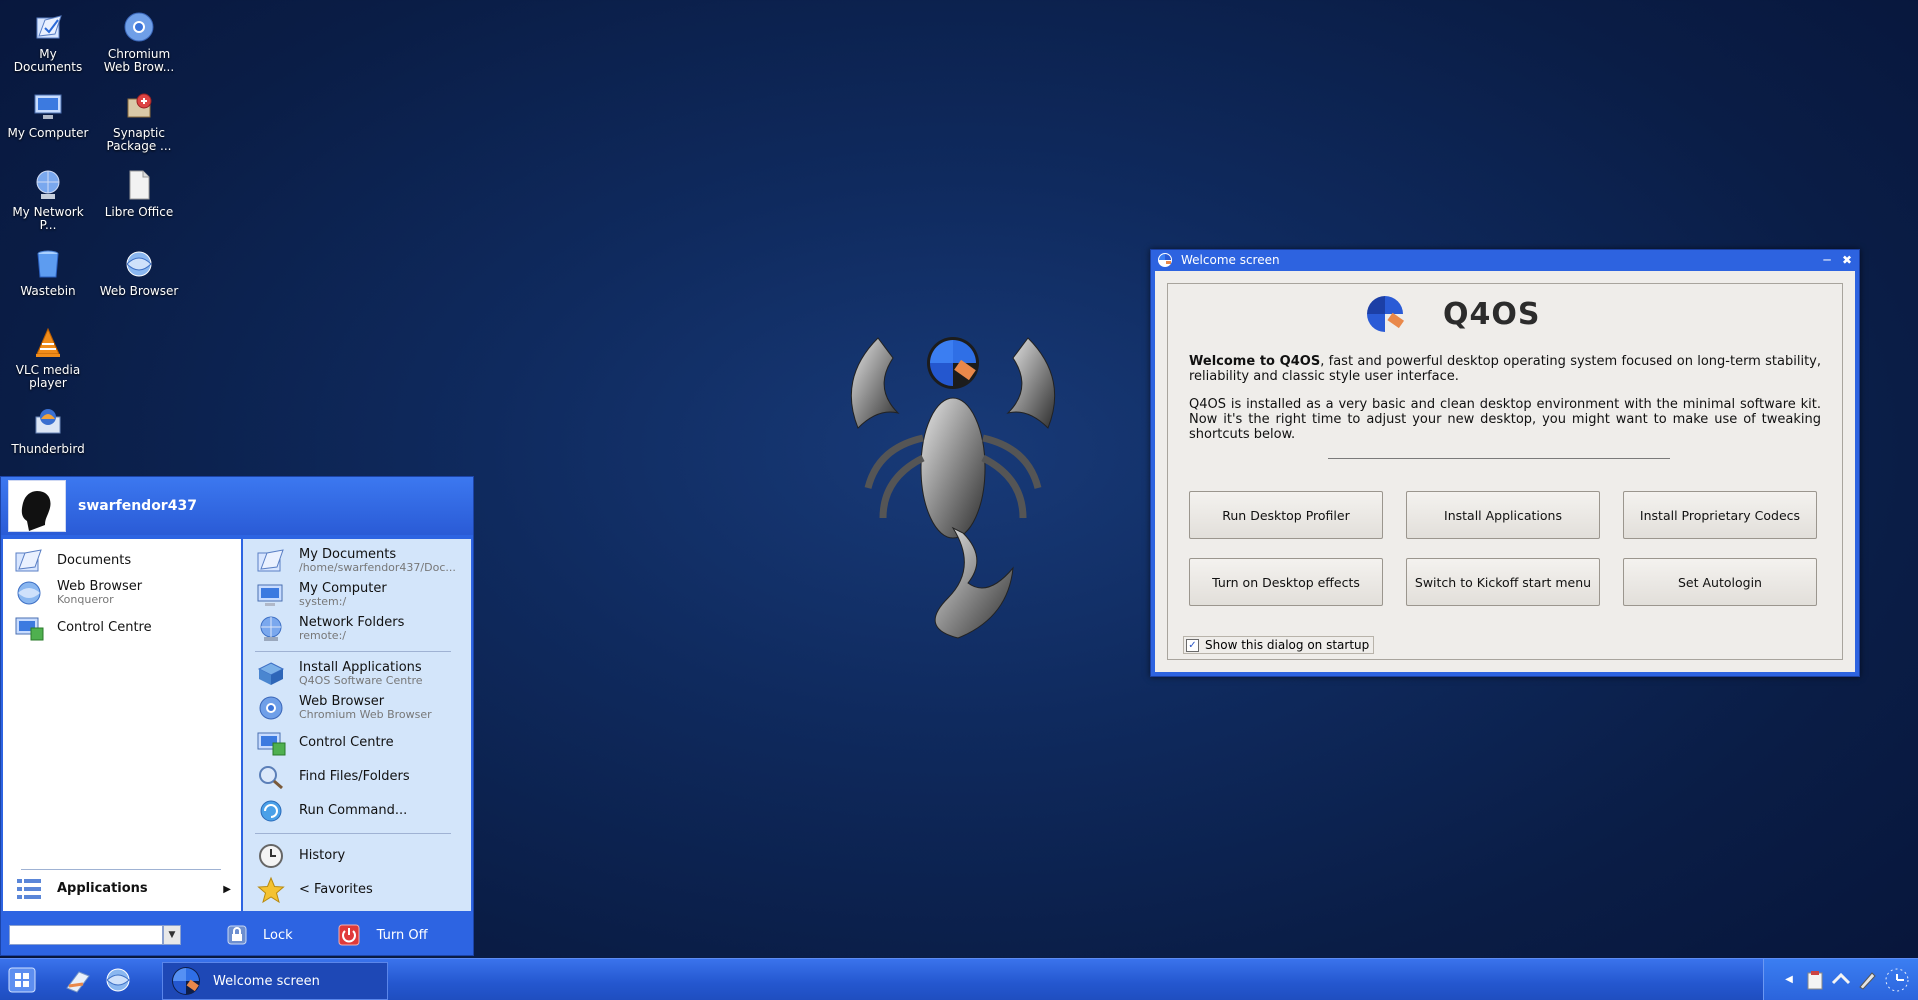  What do you see at coordinates (1287, 645) in the screenshot?
I see `checkbox-label: Show this dialog on startup` at bounding box center [1287, 645].